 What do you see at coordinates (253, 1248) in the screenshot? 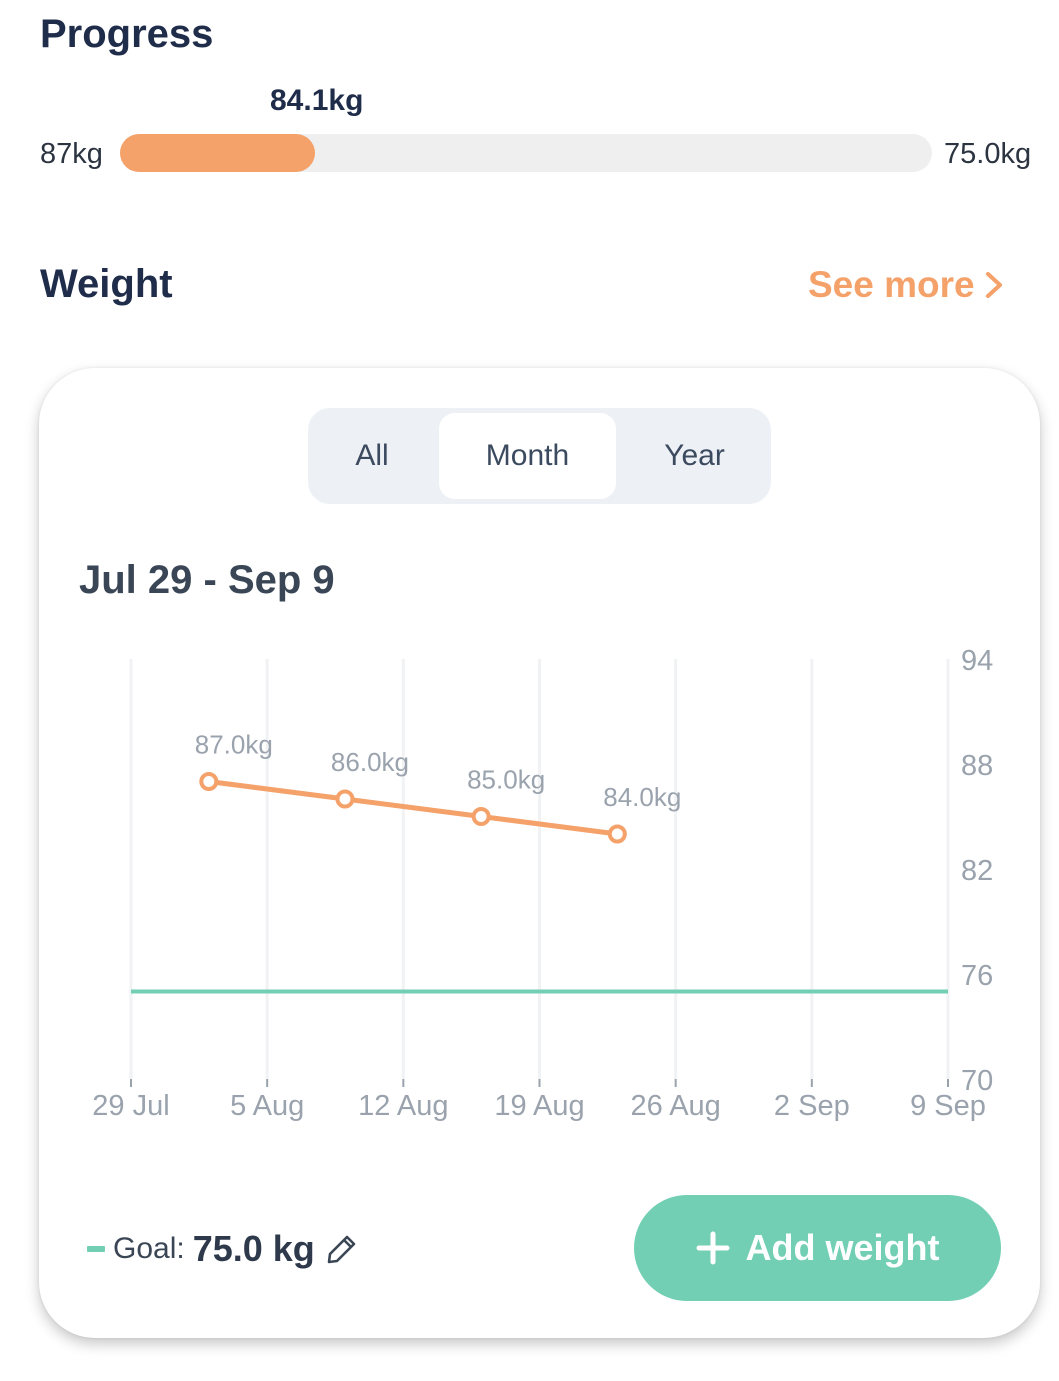
I see `goal-value: 75.0 kg` at bounding box center [253, 1248].